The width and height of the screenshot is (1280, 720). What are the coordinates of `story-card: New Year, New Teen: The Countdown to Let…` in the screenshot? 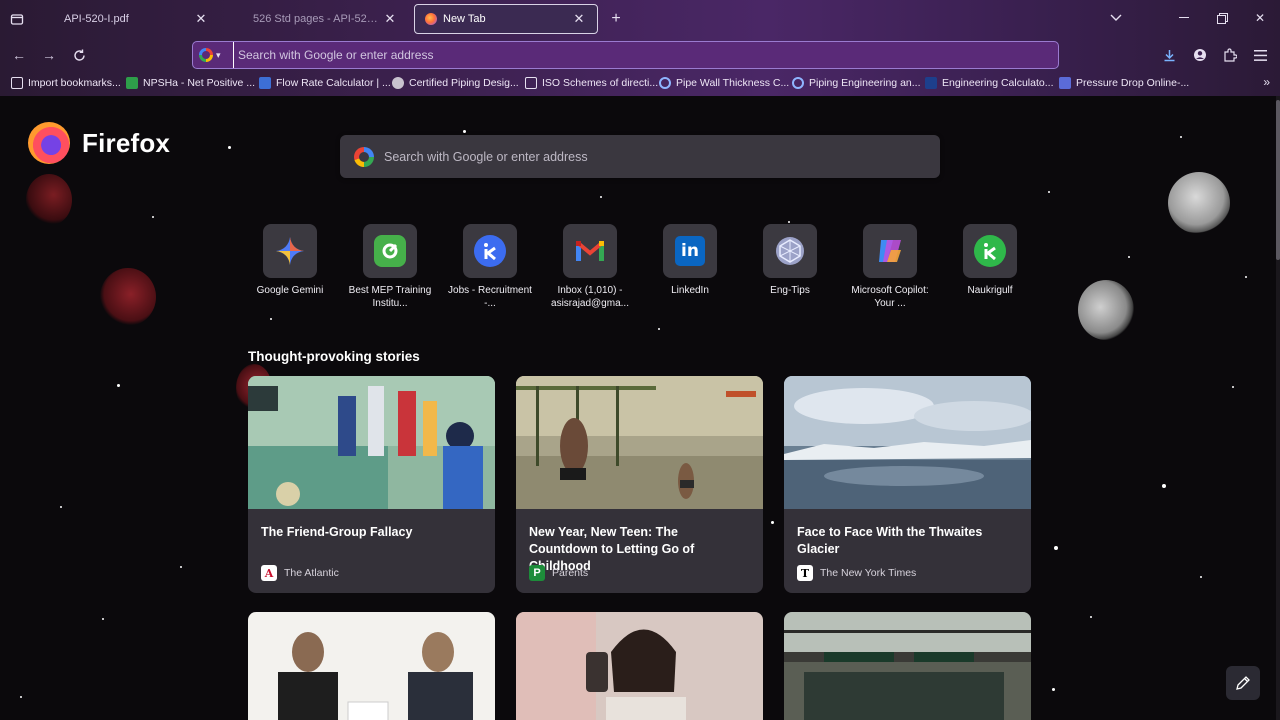 It's located at (639, 484).